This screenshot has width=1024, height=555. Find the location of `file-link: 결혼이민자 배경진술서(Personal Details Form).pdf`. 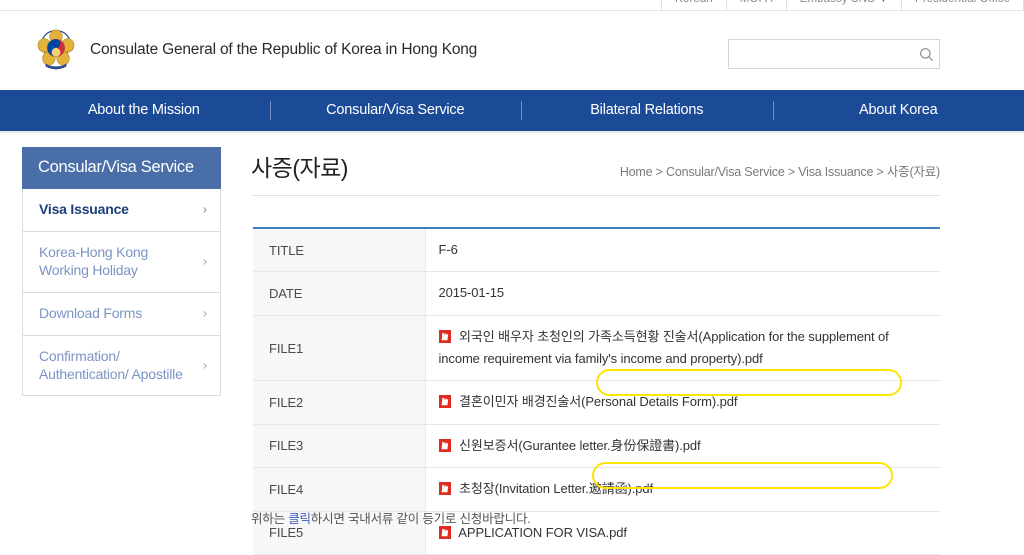

file-link: 결혼이민자 배경진술서(Personal Details Form).pdf is located at coordinates (598, 401).